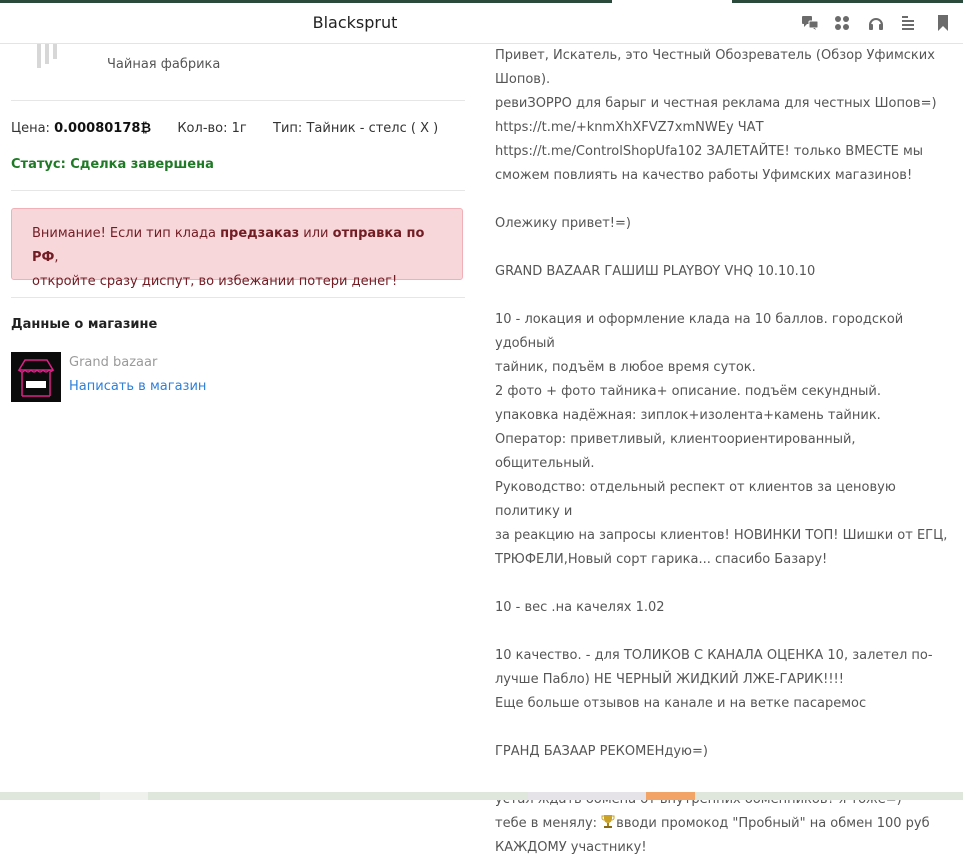 Image resolution: width=963 pixels, height=860 pixels. I want to click on currency-symbol: ₿, so click(146, 128).